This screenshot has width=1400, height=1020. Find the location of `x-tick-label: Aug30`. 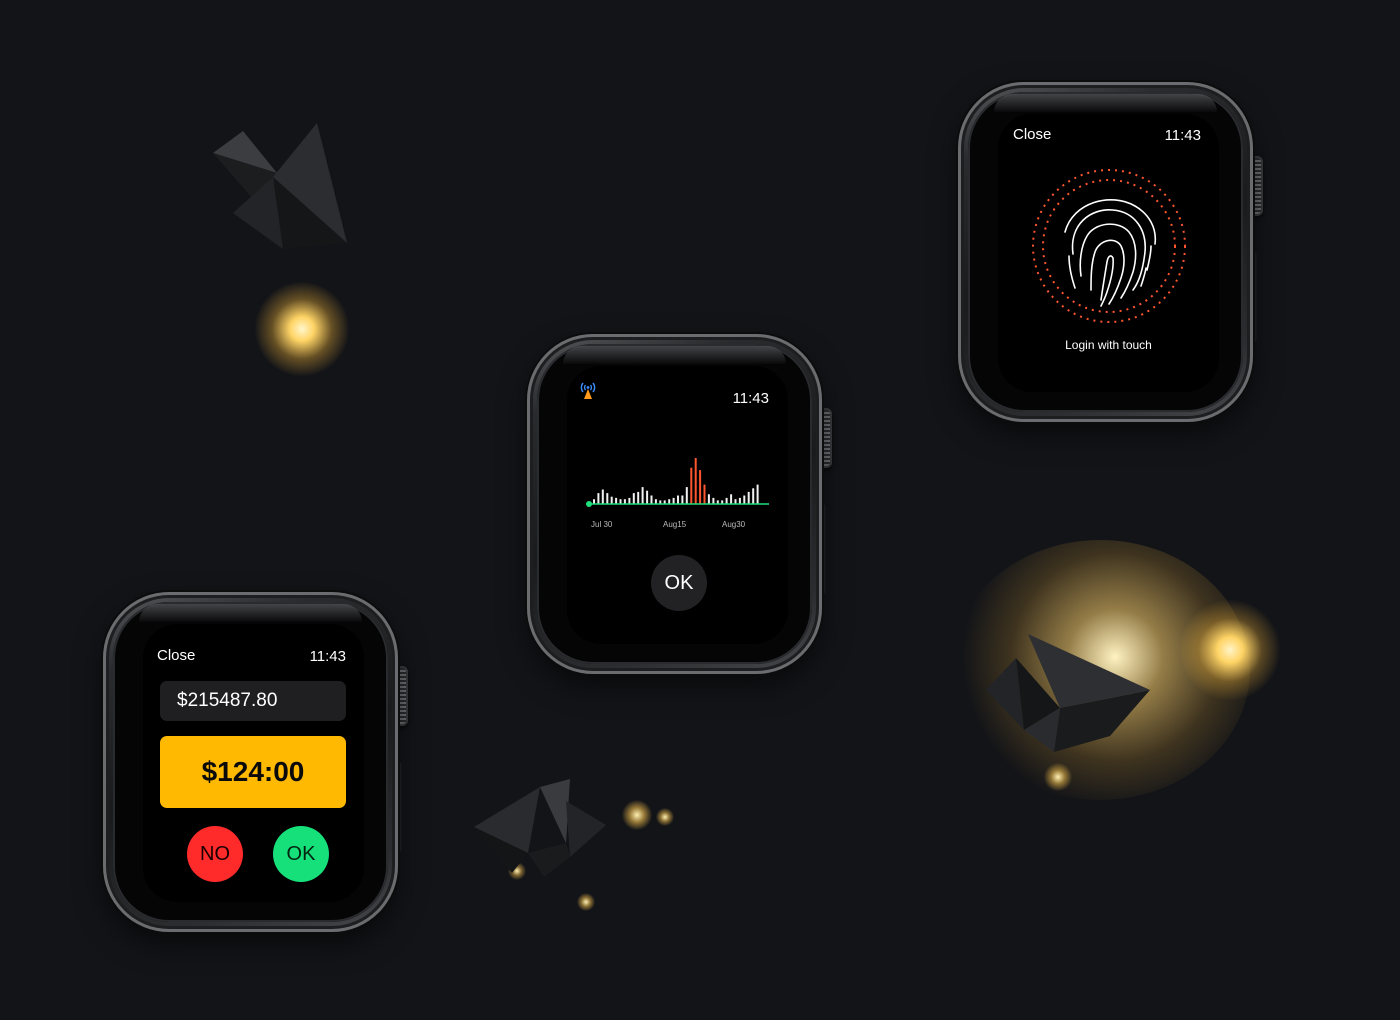

x-tick-label: Aug30 is located at coordinates (734, 524).